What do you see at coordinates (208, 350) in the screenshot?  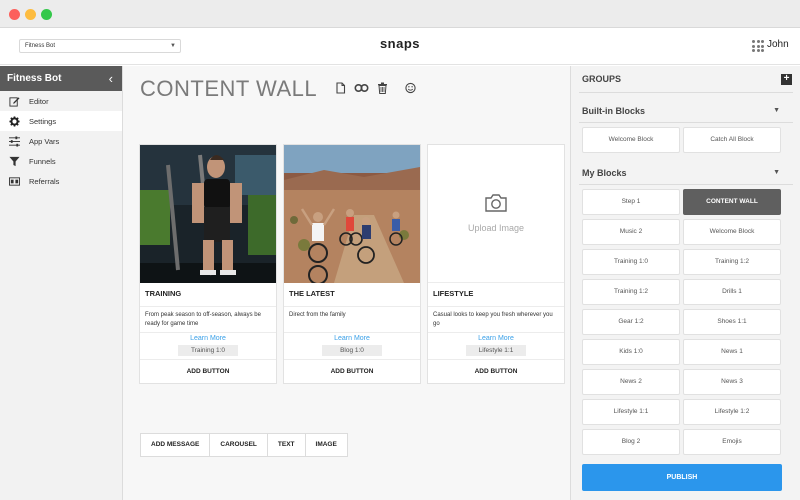 I see `block-tag: Training 1:0` at bounding box center [208, 350].